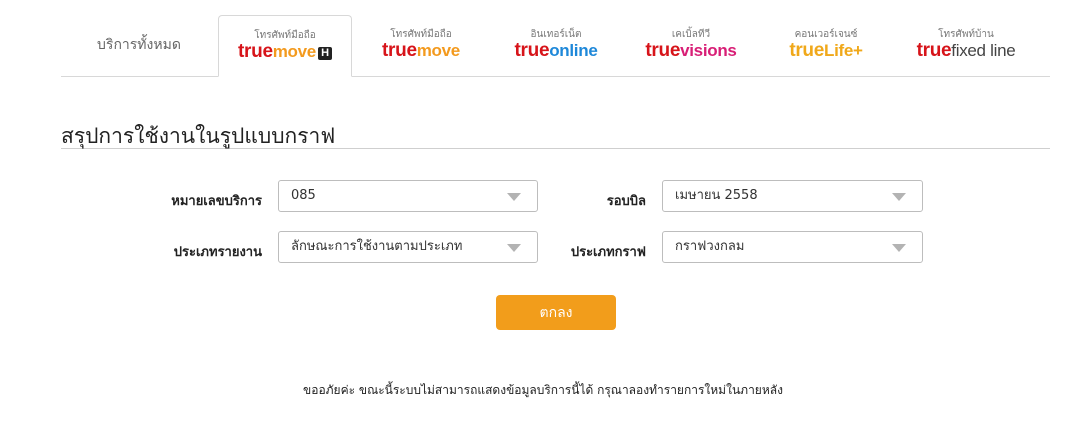 This screenshot has width=1086, height=436. I want to click on truemove-logo: truemove, so click(421, 50).